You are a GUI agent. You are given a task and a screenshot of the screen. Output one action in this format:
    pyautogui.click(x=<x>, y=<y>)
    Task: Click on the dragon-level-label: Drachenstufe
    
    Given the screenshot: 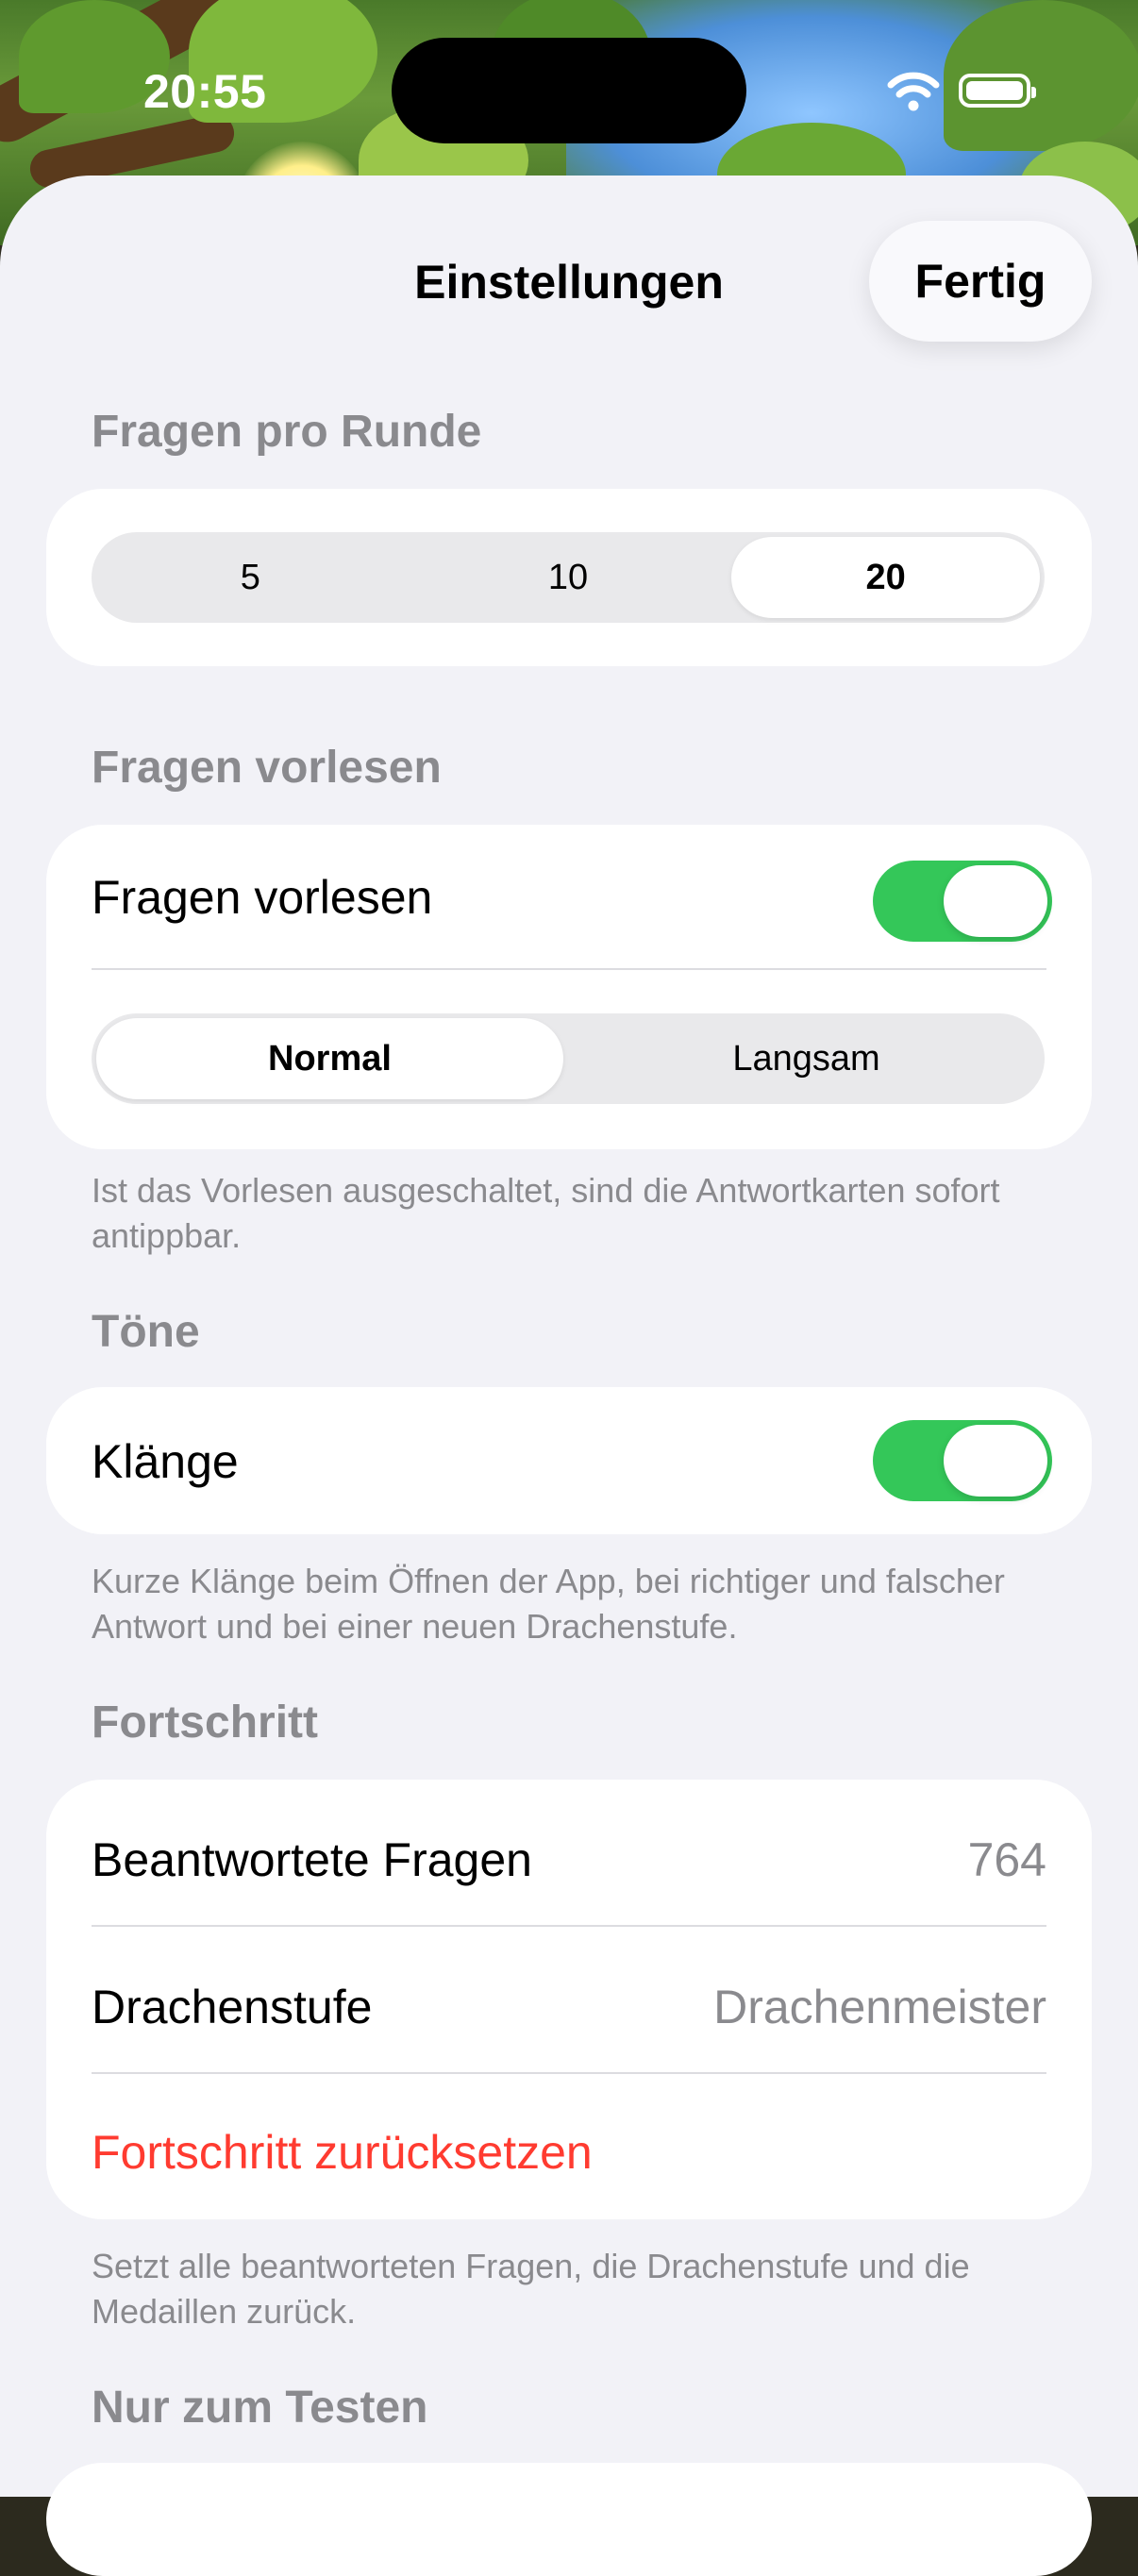 What is the action you would take?
    pyautogui.click(x=232, y=2007)
    